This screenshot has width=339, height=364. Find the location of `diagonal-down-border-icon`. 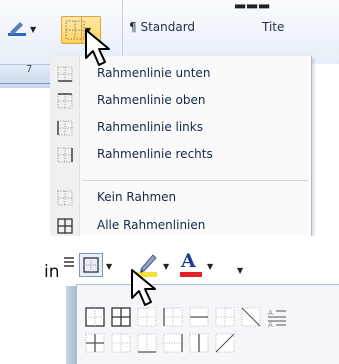

diagonal-down-border-icon is located at coordinates (251, 317).